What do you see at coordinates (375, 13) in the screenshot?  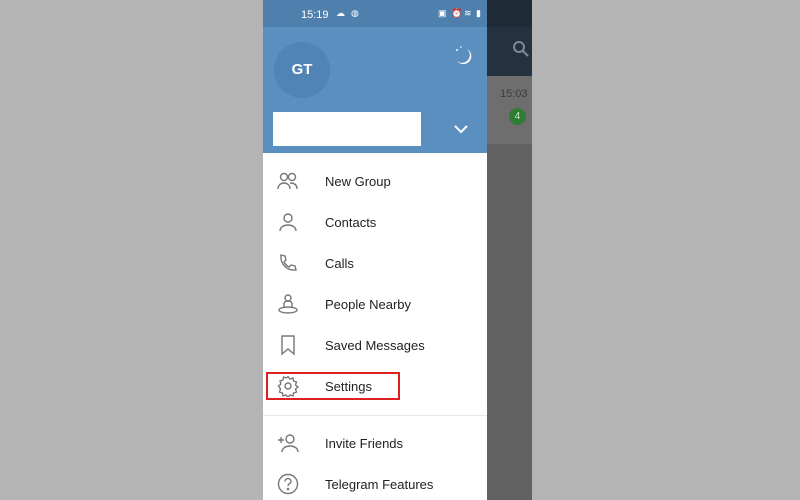 I see `status-bar: 15:19 ☁ ◍ ▣ ⏰ ≋ ▮` at bounding box center [375, 13].